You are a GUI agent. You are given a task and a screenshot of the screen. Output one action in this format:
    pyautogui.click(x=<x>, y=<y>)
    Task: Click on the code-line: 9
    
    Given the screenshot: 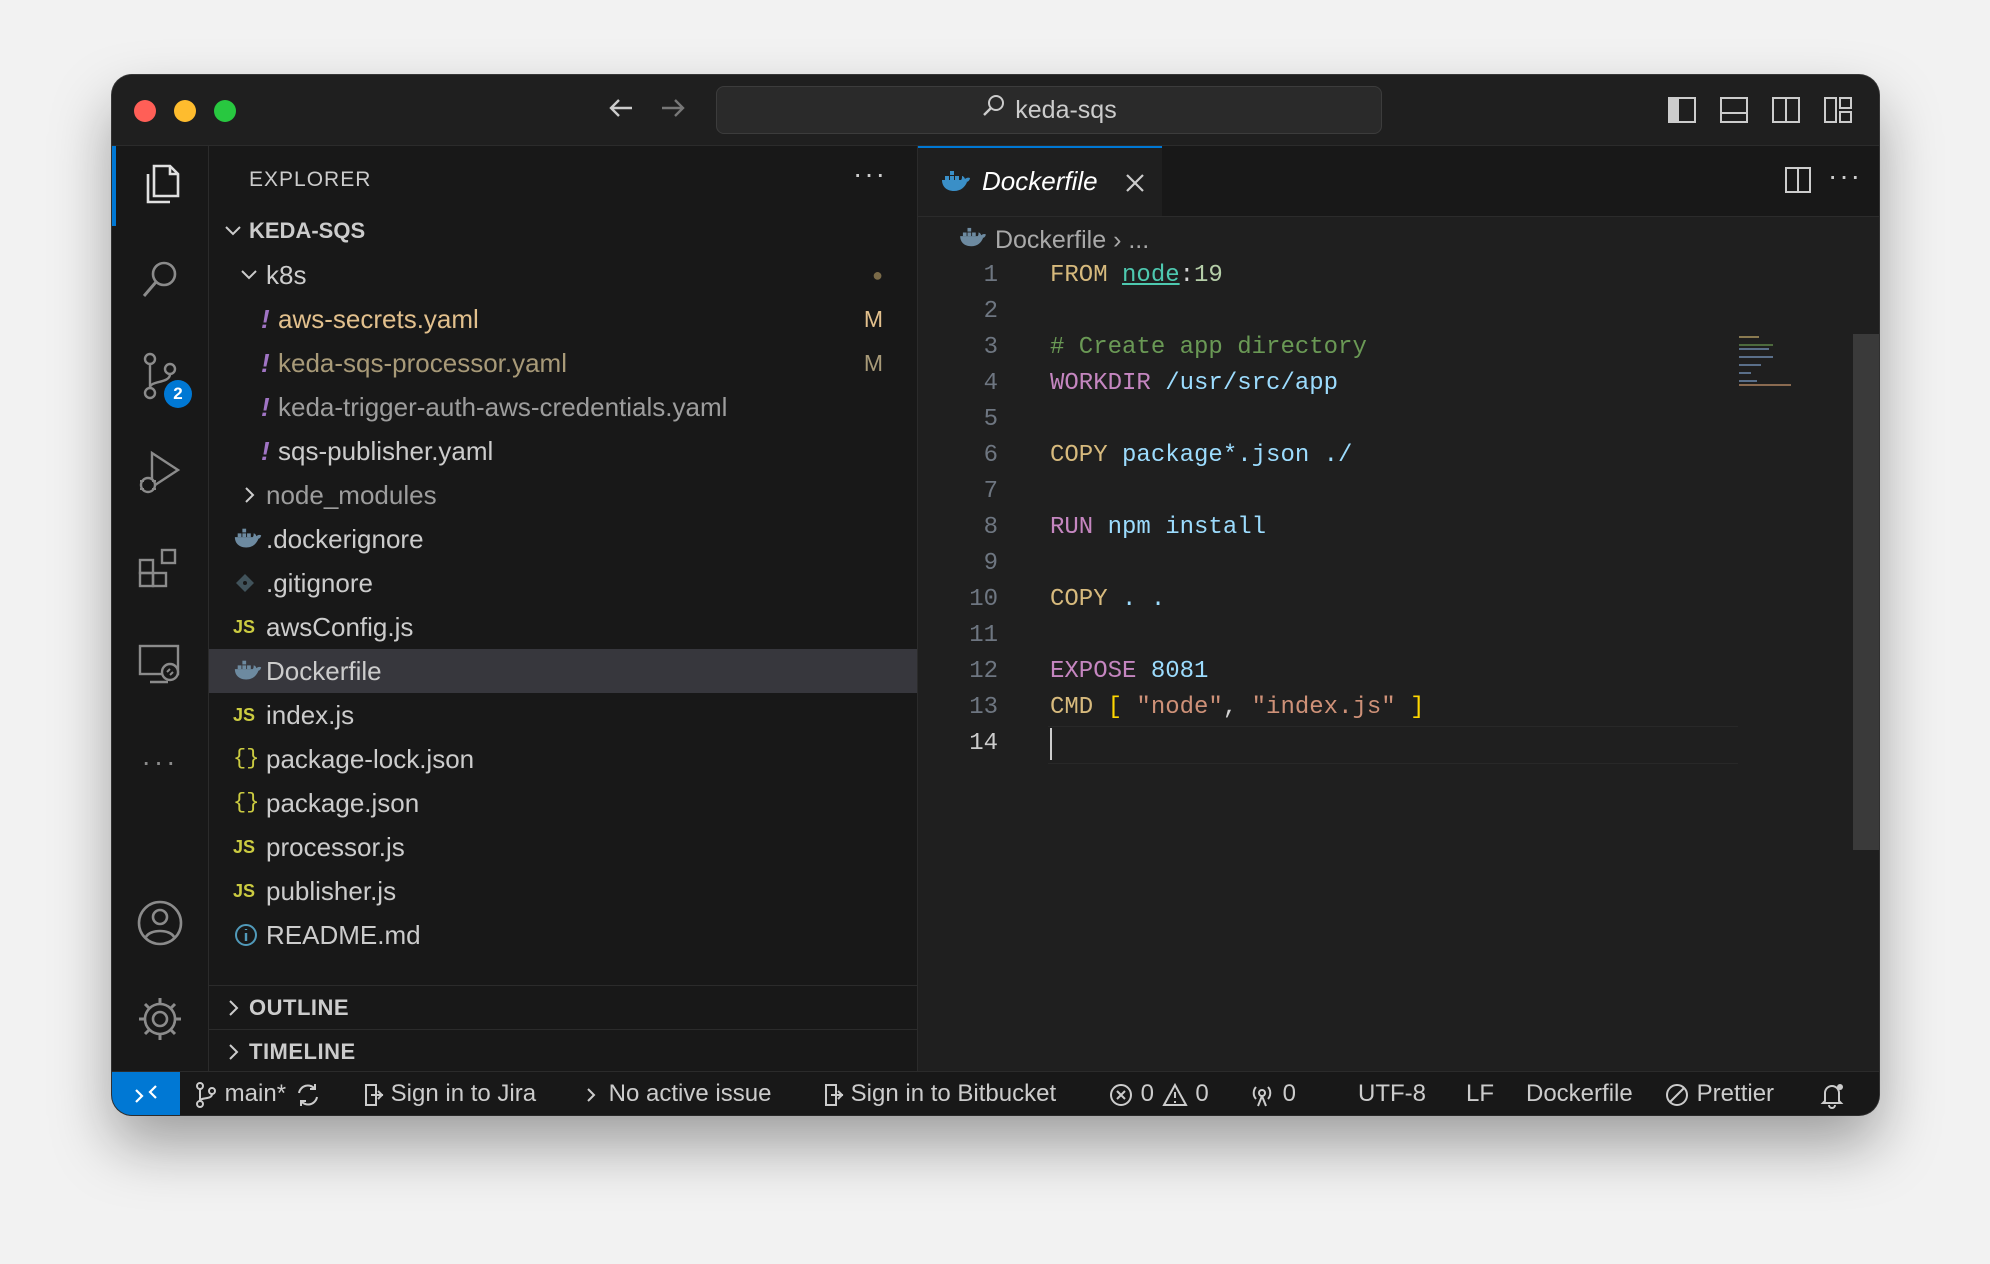 What is the action you would take?
    pyautogui.click(x=1368, y=564)
    